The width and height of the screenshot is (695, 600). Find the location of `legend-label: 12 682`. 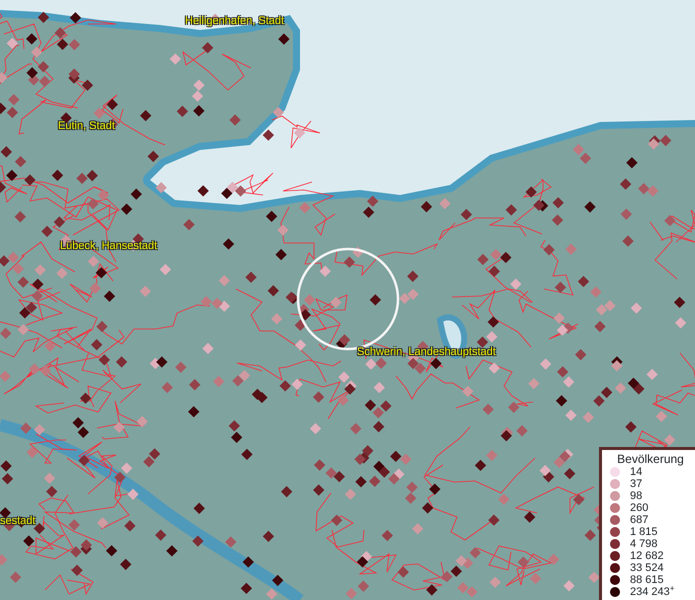

legend-label: 12 682 is located at coordinates (647, 556).